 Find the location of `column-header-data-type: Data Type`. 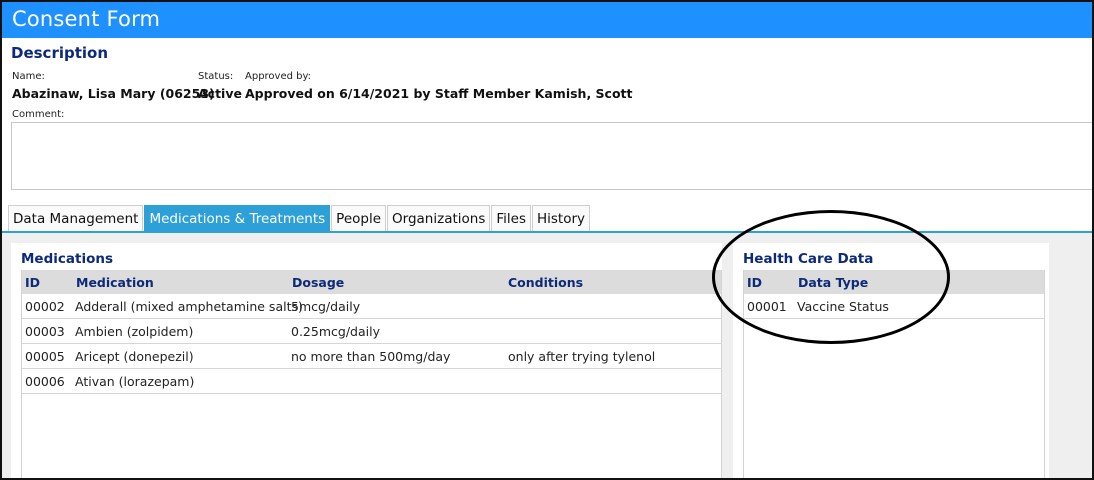

column-header-data-type: Data Type is located at coordinates (833, 282).